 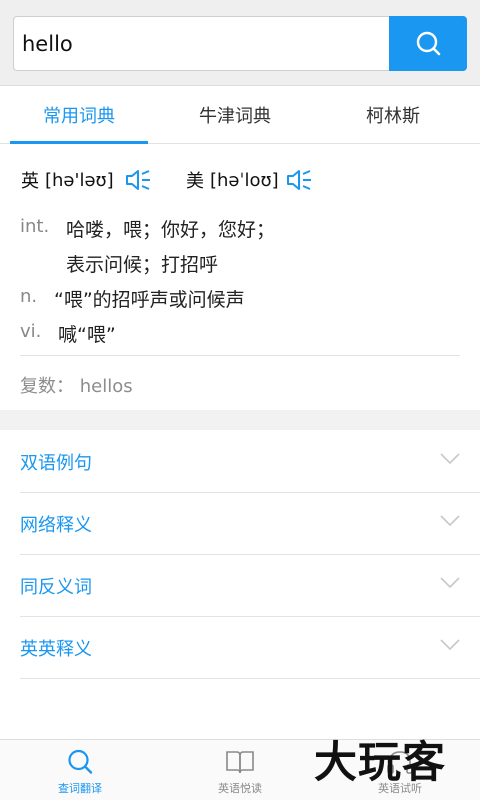 I want to click on section-label: 网络释义, so click(x=56, y=525).